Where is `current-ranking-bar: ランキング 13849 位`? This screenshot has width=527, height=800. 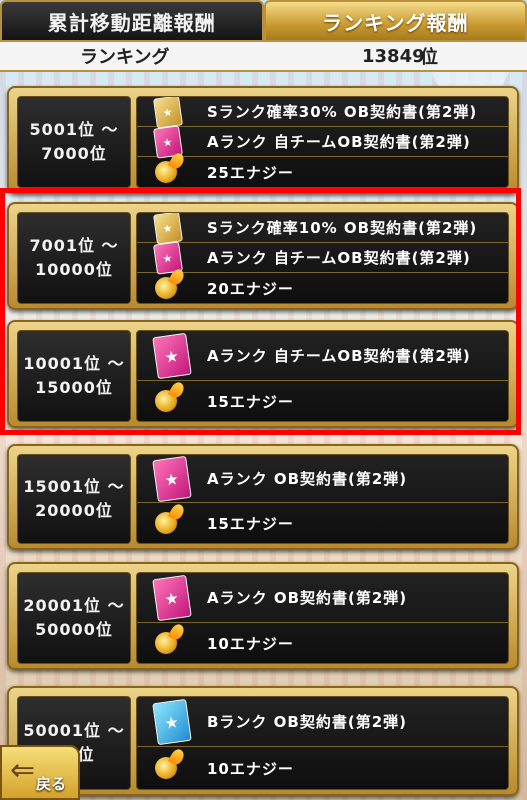 current-ranking-bar: ランキング 13849 位 is located at coordinates (263, 56).